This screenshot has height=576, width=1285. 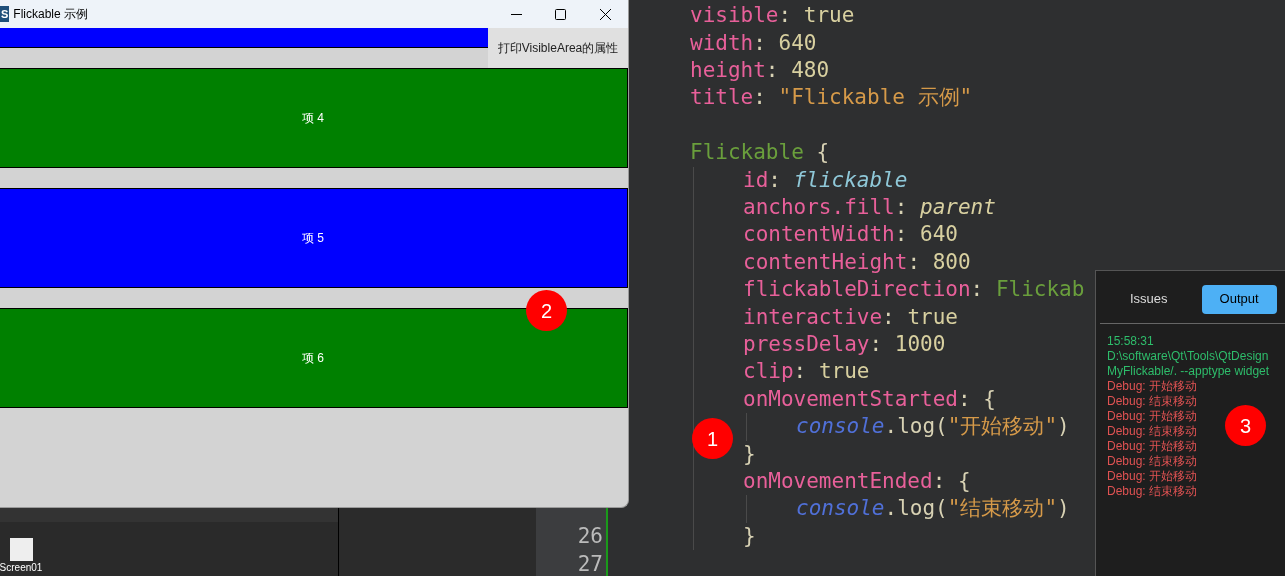 What do you see at coordinates (869, 208) in the screenshot?
I see `code-line: anchors.fill: parent` at bounding box center [869, 208].